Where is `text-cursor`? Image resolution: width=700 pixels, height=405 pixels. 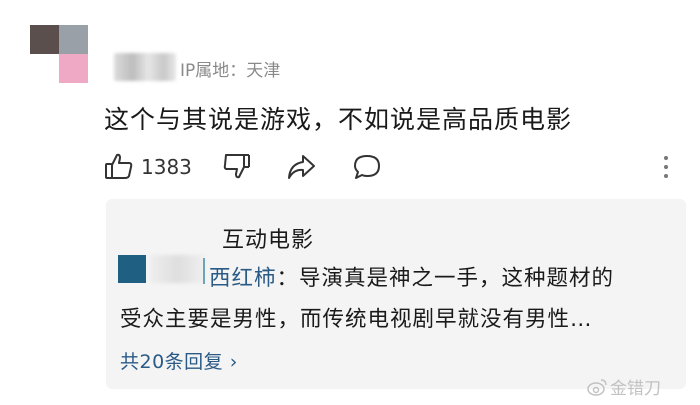 text-cursor is located at coordinates (204, 271).